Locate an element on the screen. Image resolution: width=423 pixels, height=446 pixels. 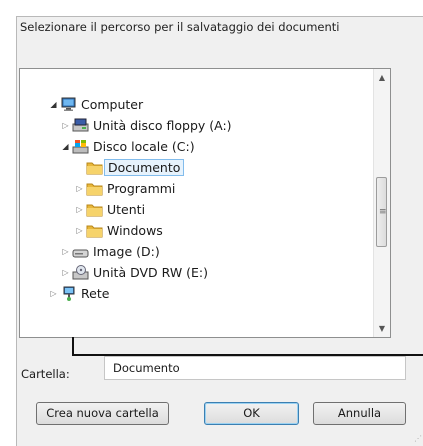
tree-item-utenti: ▷ Utenti is located at coordinates (110, 209).